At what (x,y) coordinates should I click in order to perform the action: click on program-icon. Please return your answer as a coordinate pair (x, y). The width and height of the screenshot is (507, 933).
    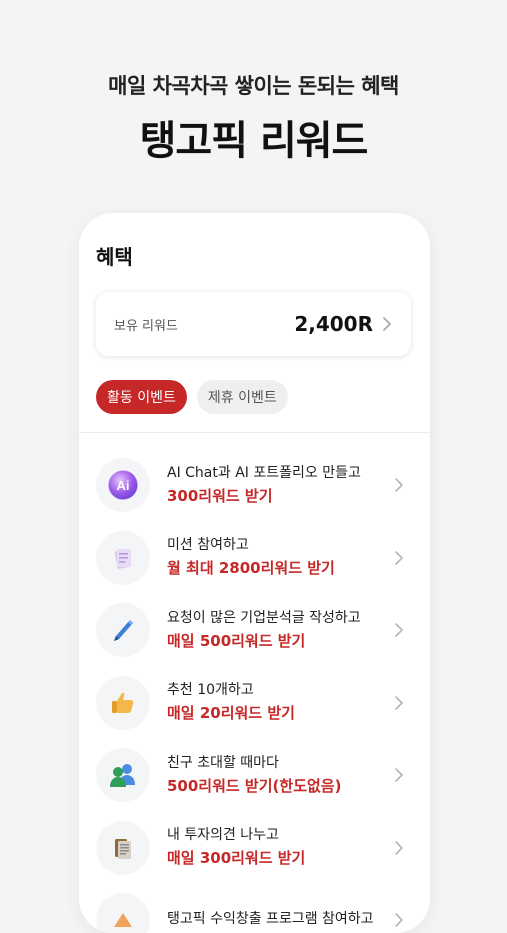
    Looking at the image, I should click on (123, 913).